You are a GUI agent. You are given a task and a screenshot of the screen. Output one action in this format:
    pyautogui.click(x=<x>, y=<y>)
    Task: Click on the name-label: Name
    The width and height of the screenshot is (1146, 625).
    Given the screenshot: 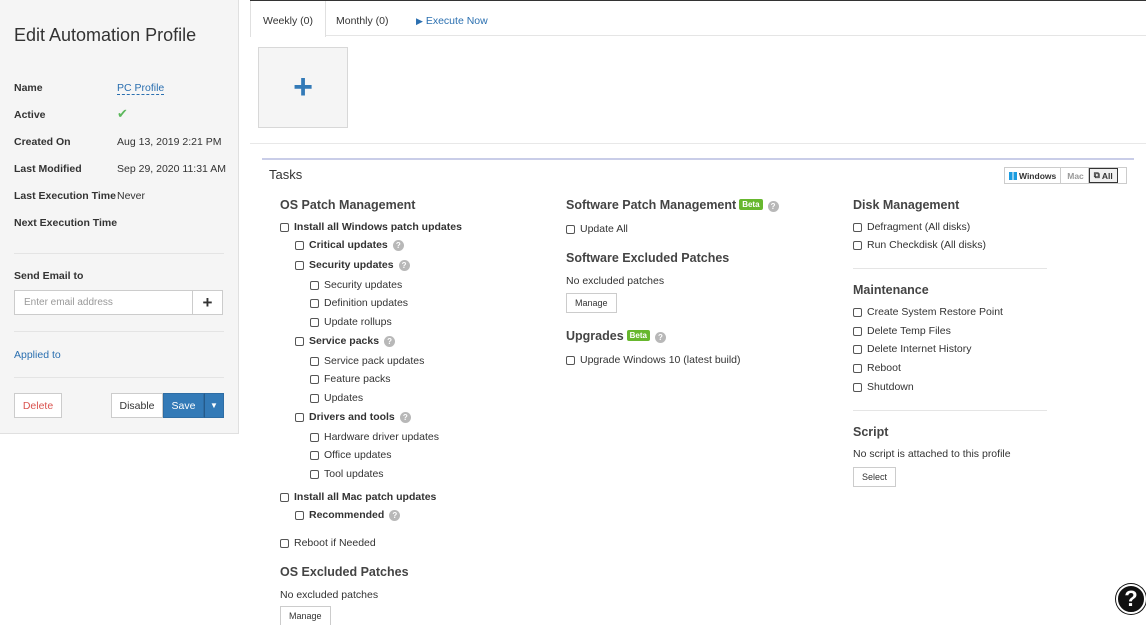 What is the action you would take?
    pyautogui.click(x=28, y=88)
    